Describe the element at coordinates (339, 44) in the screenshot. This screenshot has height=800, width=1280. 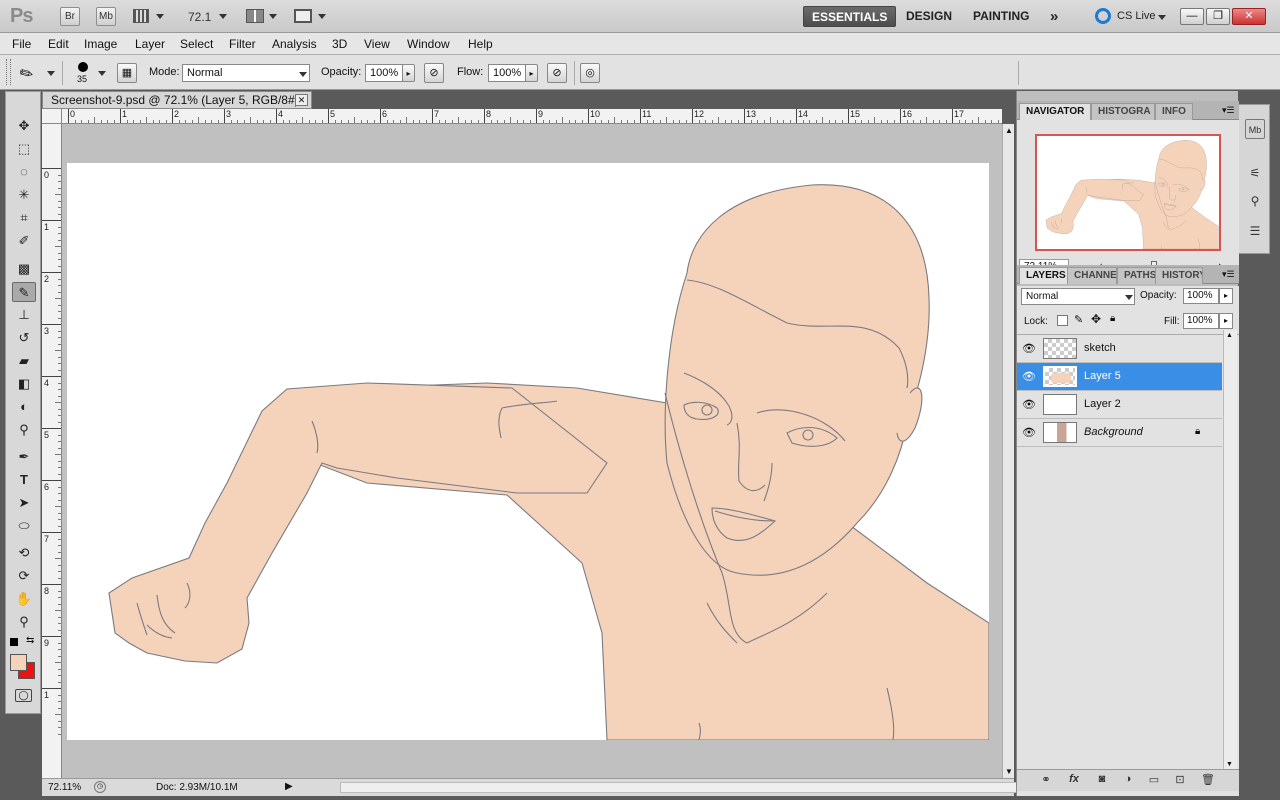
I see `menu-3d: 3D` at that location.